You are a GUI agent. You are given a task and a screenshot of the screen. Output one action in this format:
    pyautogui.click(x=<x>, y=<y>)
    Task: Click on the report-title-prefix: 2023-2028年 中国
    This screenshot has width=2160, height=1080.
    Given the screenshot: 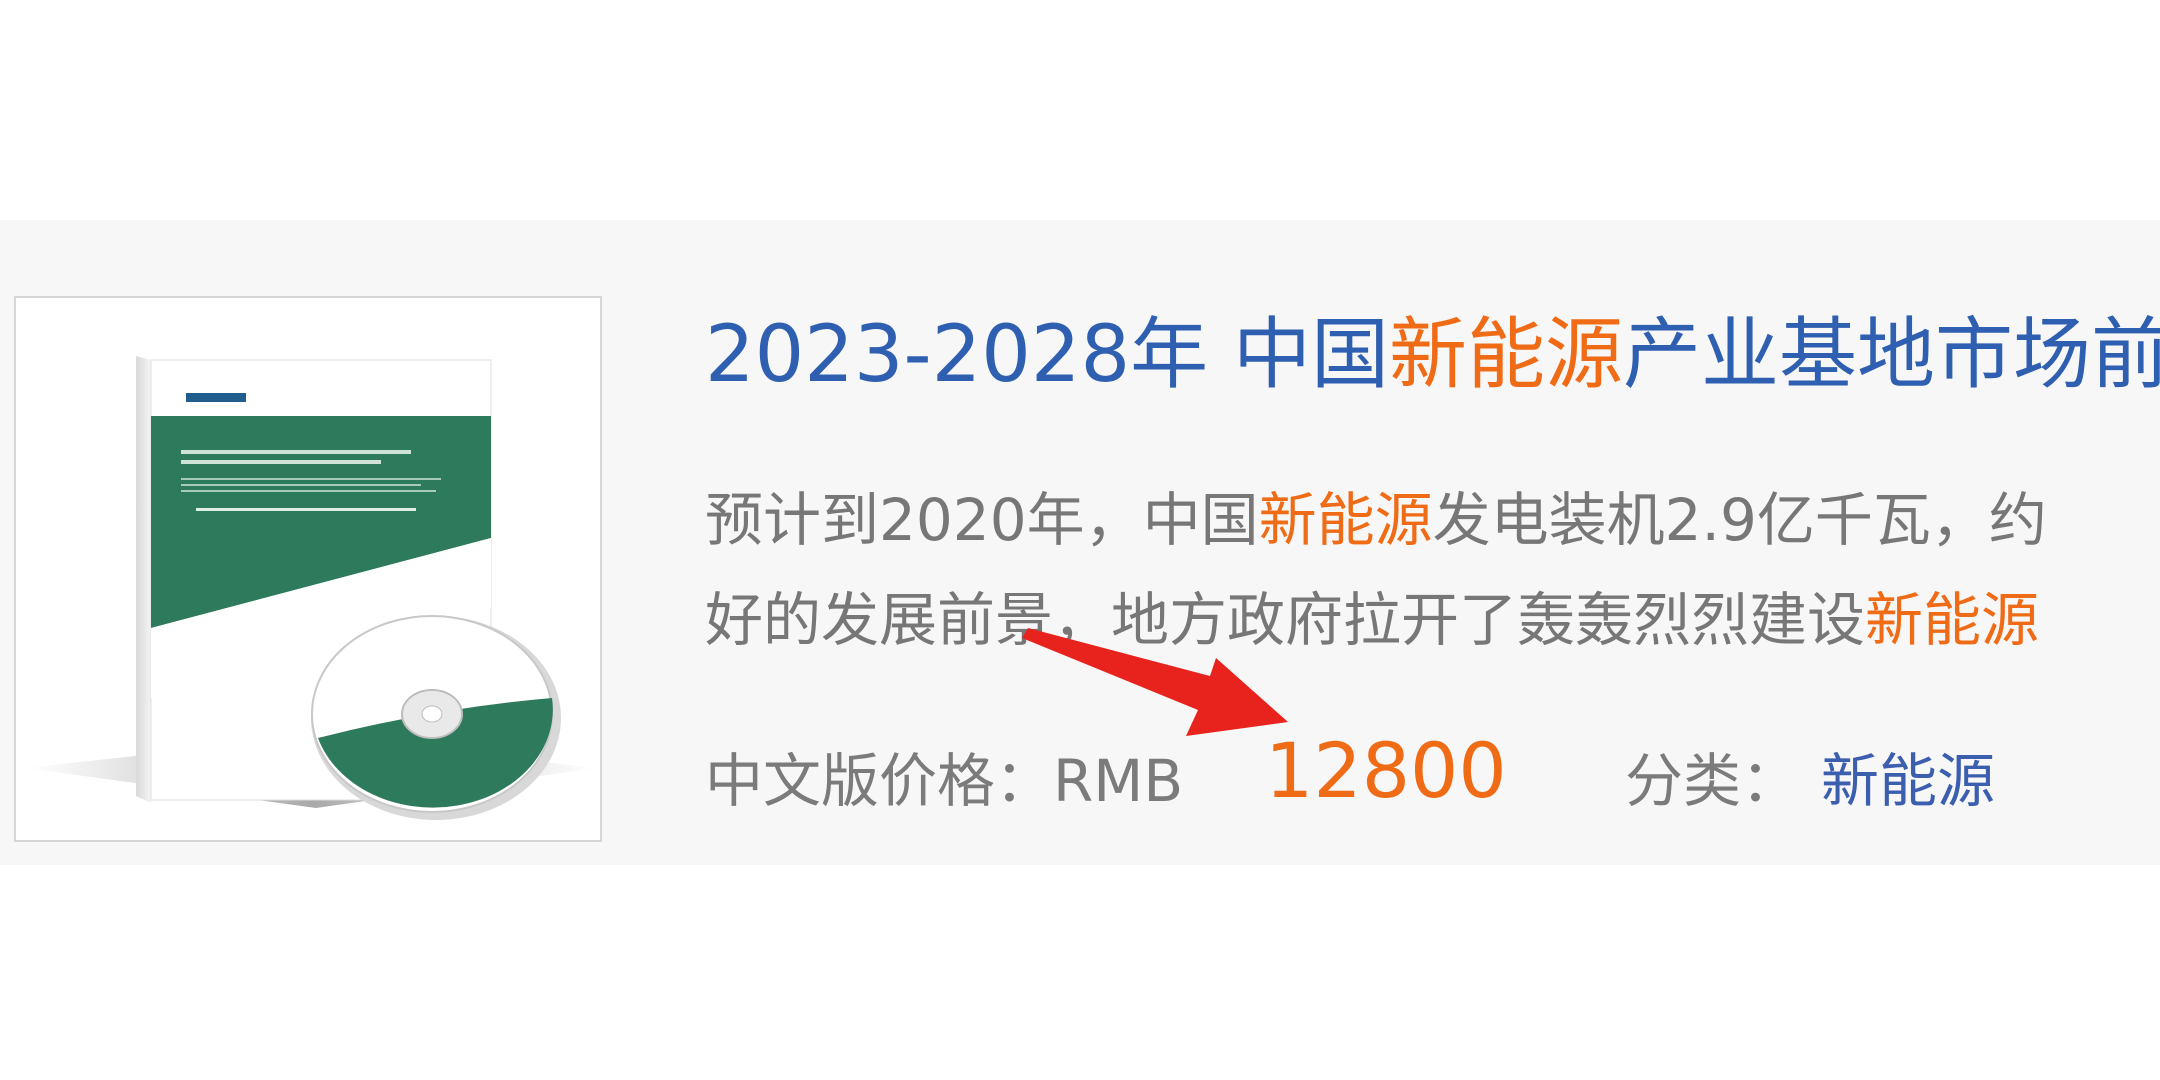 What is the action you would take?
    pyautogui.click(x=1047, y=355)
    